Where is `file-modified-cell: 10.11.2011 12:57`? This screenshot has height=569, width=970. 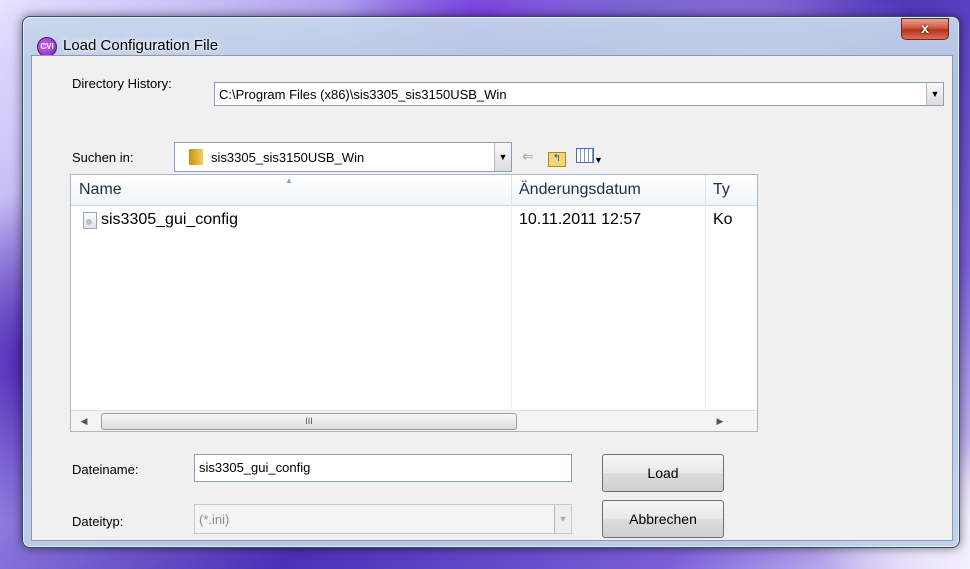
file-modified-cell: 10.11.2011 12:57 is located at coordinates (580, 219).